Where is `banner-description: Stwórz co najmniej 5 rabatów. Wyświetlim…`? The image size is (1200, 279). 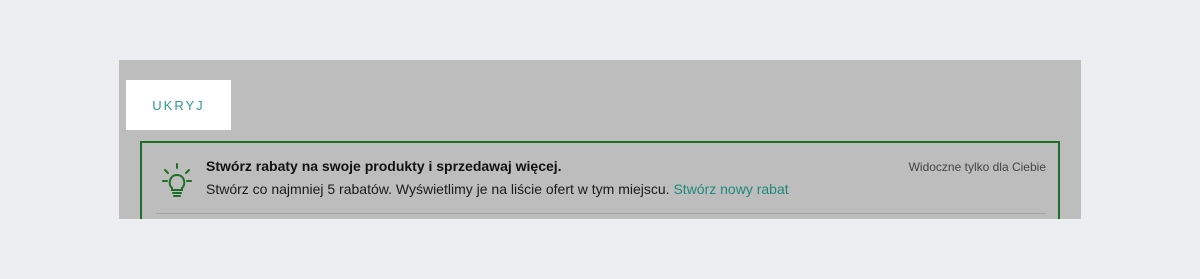 banner-description: Stwórz co najmniej 5 rabatów. Wyświetlim… is located at coordinates (440, 189).